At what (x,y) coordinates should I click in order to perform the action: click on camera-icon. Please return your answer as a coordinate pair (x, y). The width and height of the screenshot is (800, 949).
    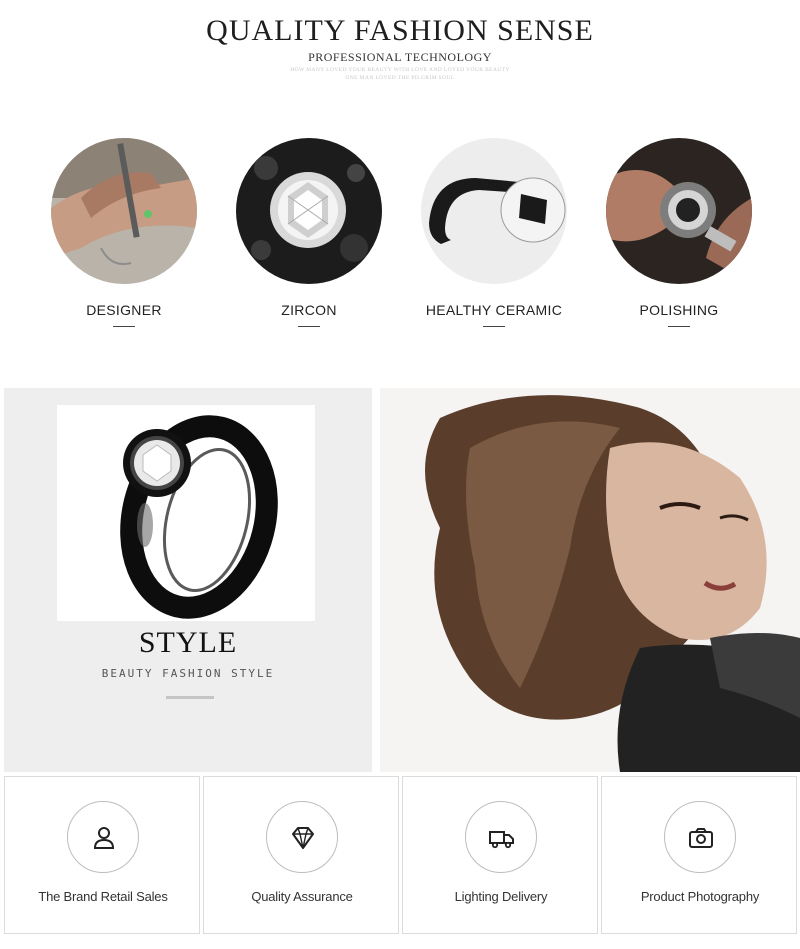
    Looking at the image, I should click on (701, 838).